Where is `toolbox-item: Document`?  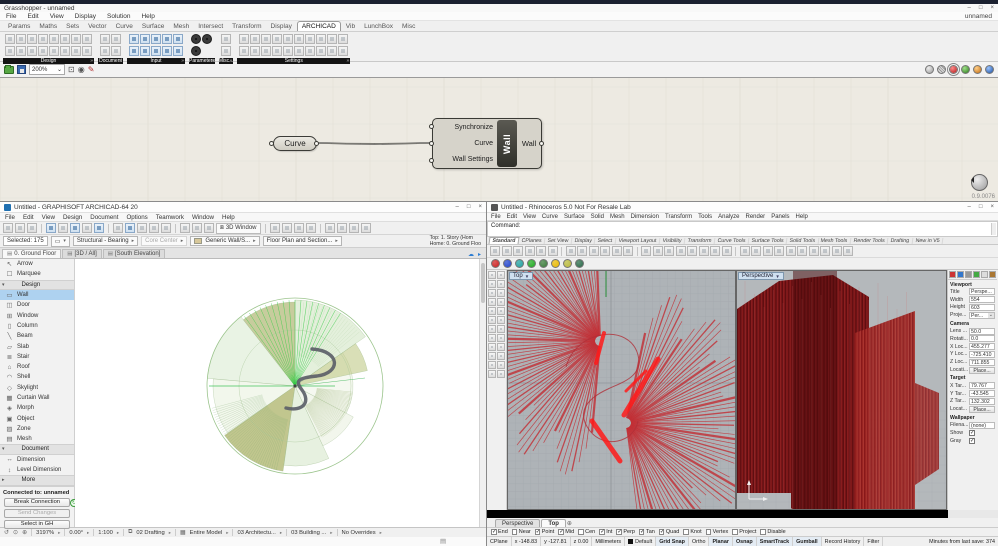
toolbox-item: Document is located at coordinates (37, 449).